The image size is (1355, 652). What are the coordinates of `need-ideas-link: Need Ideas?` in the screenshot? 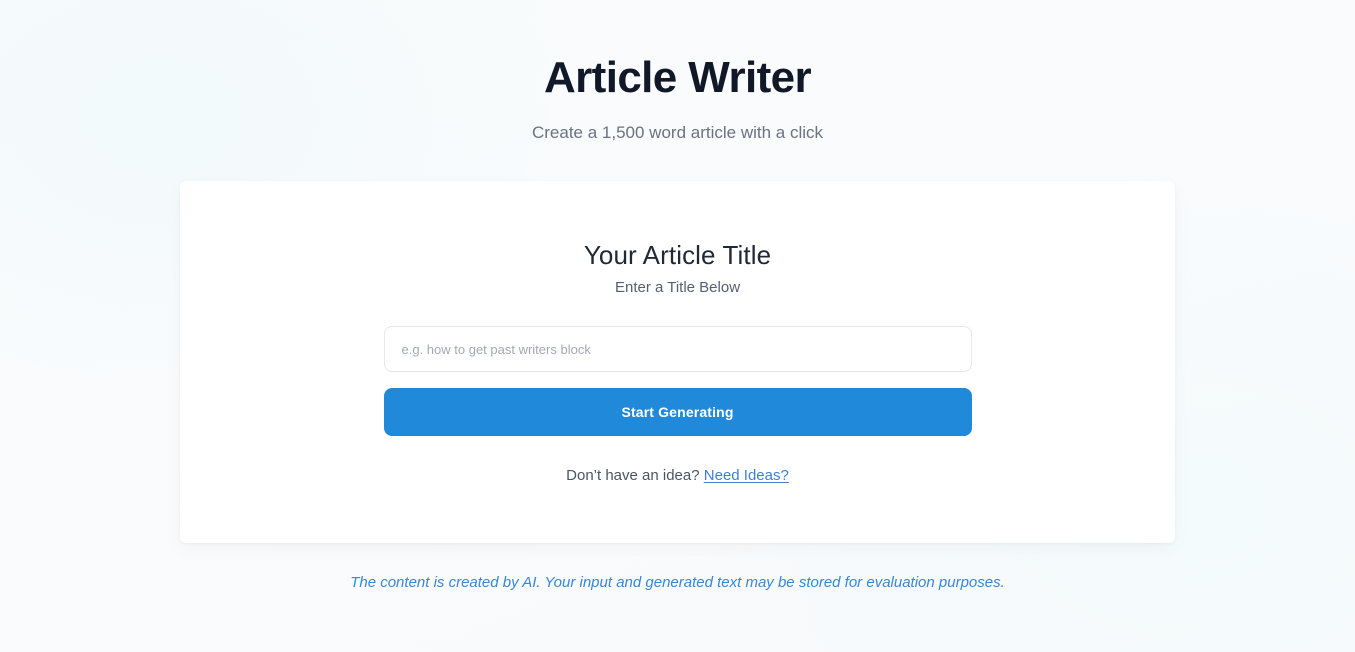 It's located at (746, 475).